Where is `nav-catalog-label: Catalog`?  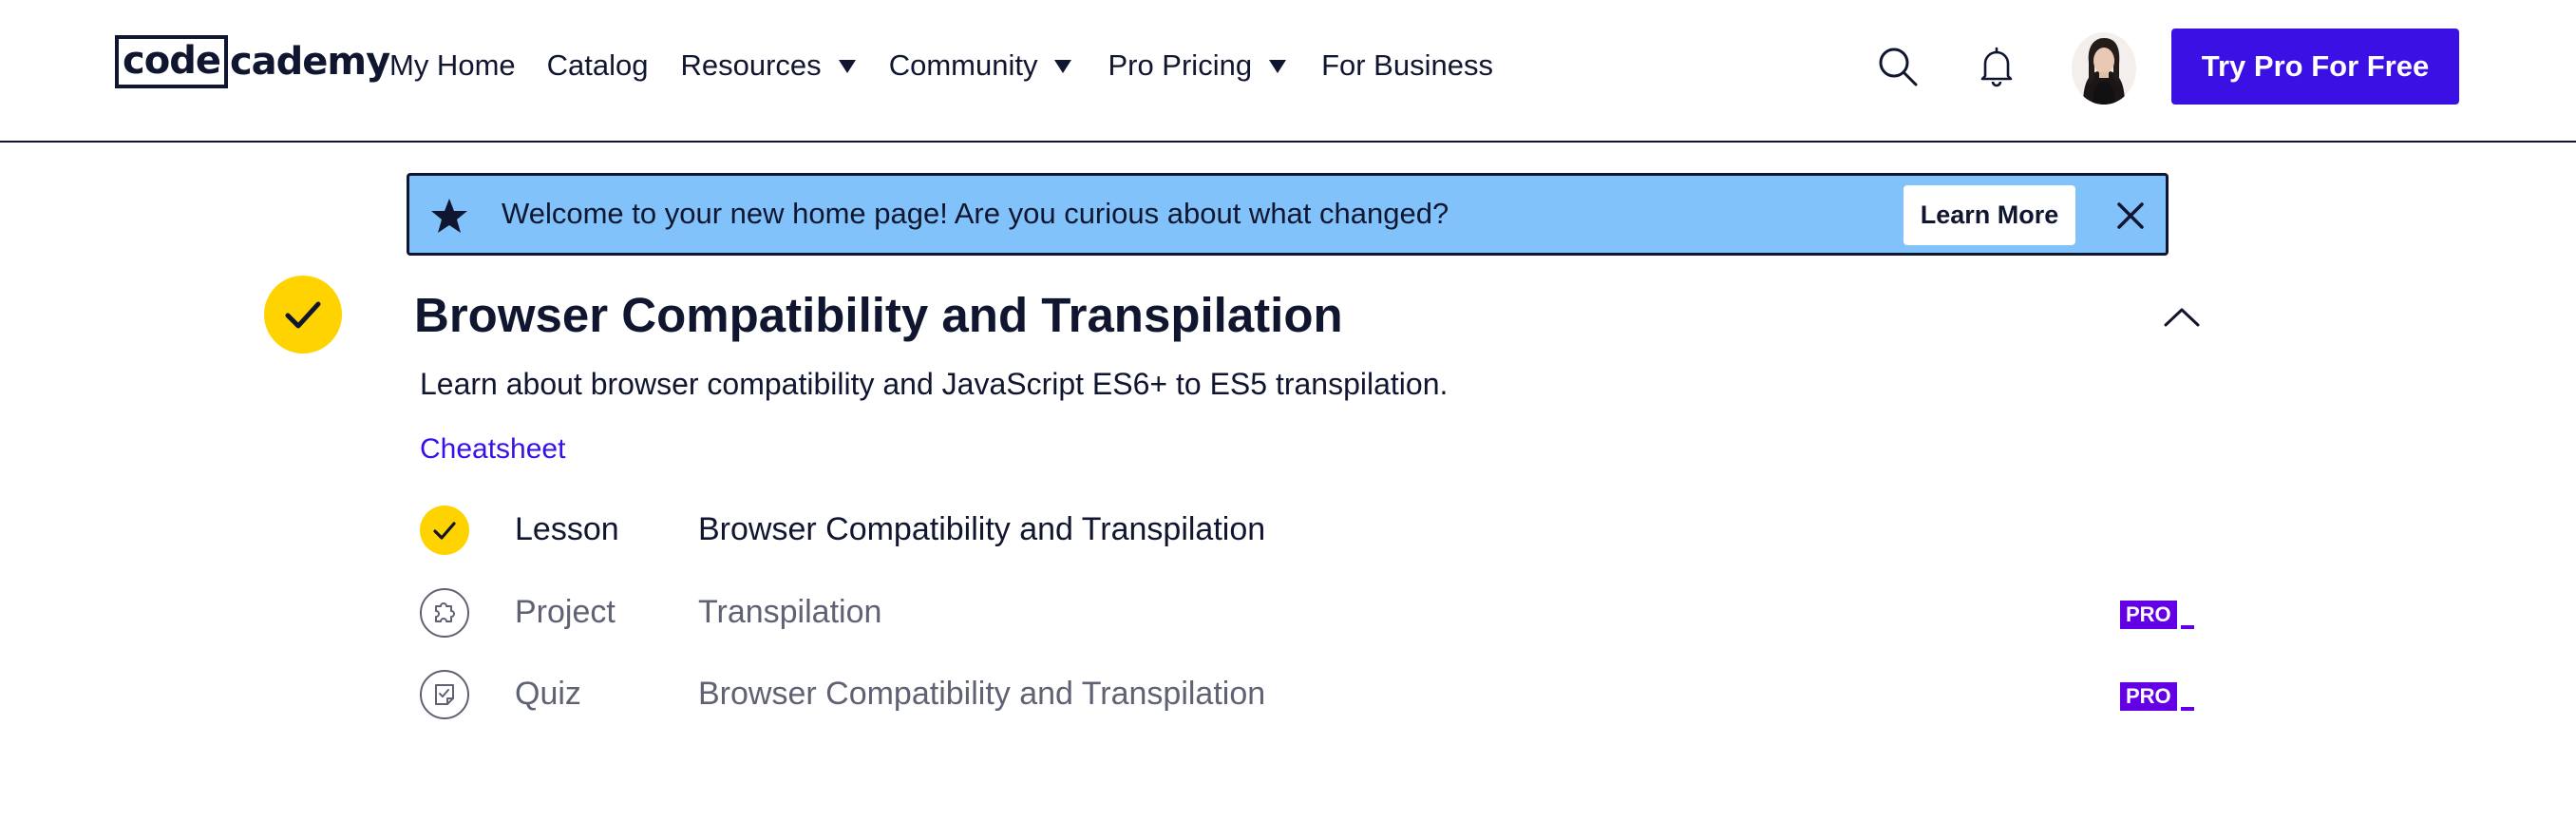 nav-catalog-label: Catalog is located at coordinates (597, 65).